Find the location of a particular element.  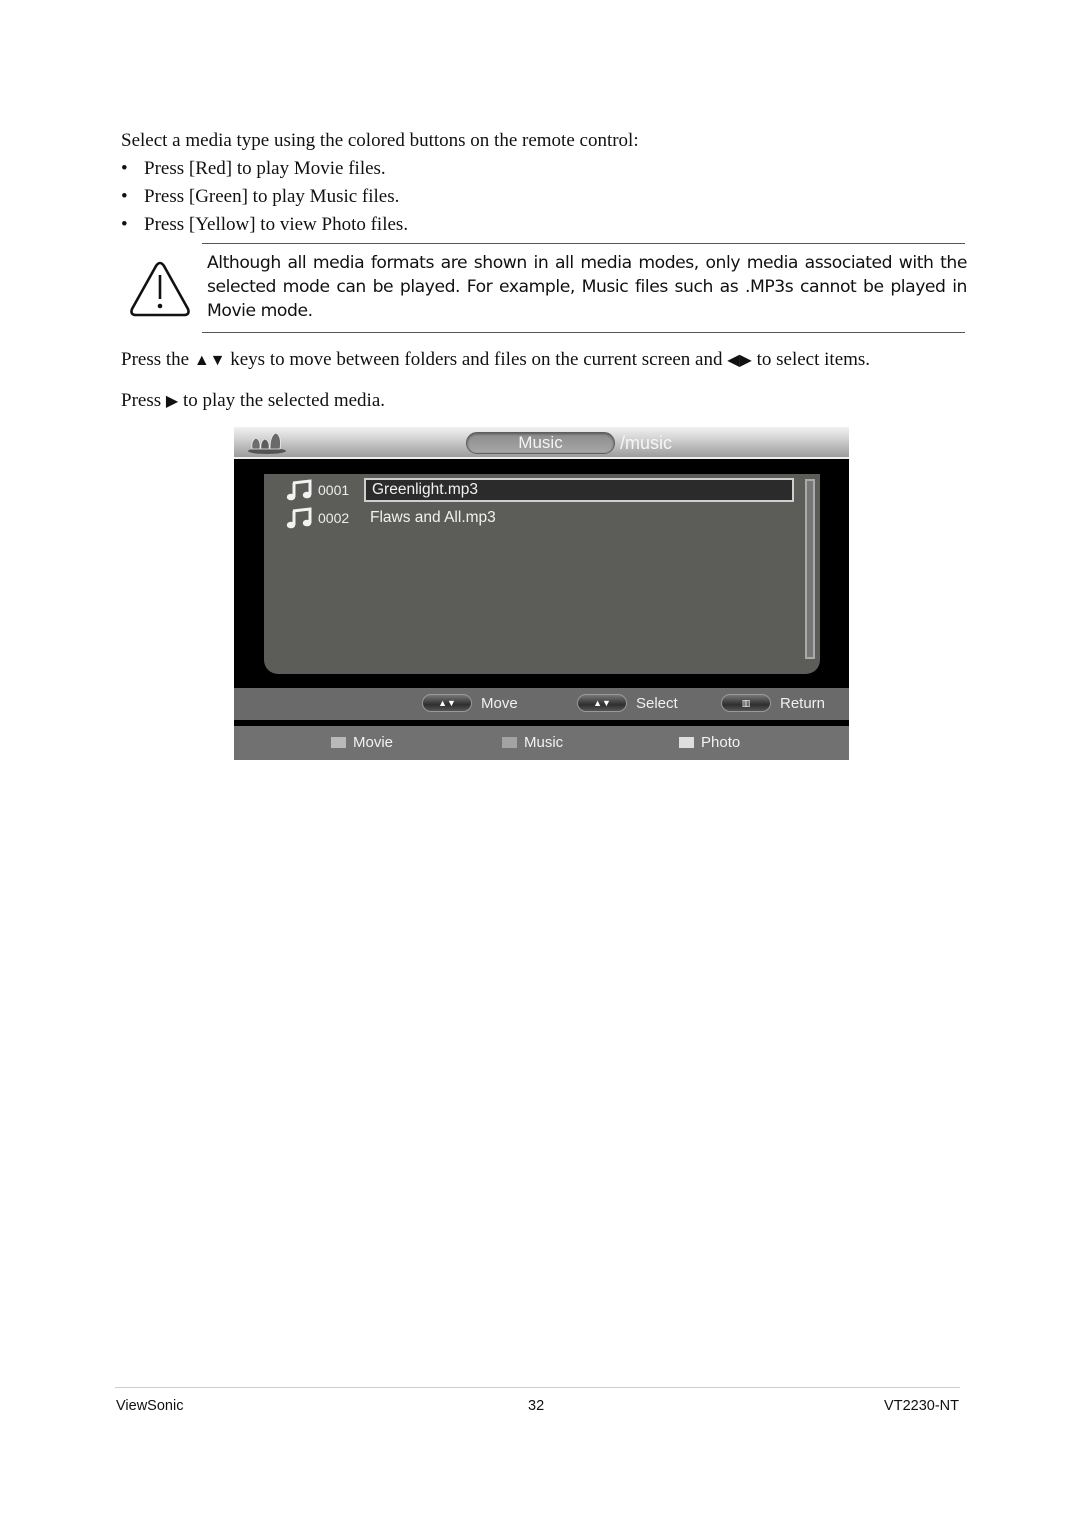

warning-icon is located at coordinates (160, 289).